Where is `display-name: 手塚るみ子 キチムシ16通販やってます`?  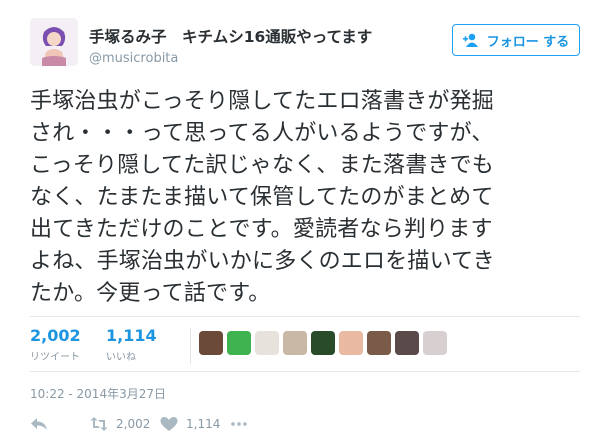
display-name: 手塚るみ子 キチムシ16通販やってます is located at coordinates (230, 36).